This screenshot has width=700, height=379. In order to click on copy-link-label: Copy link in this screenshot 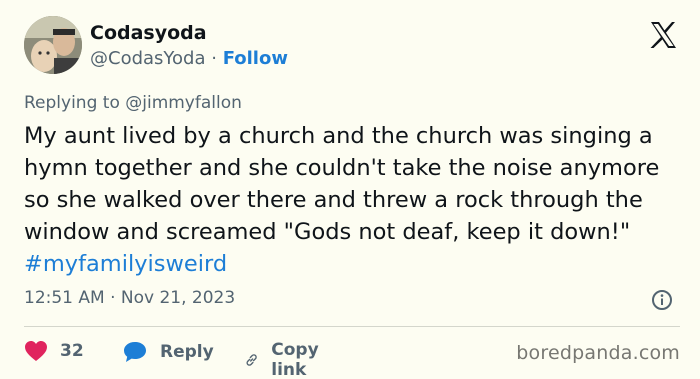, I will do `click(295, 359)`.